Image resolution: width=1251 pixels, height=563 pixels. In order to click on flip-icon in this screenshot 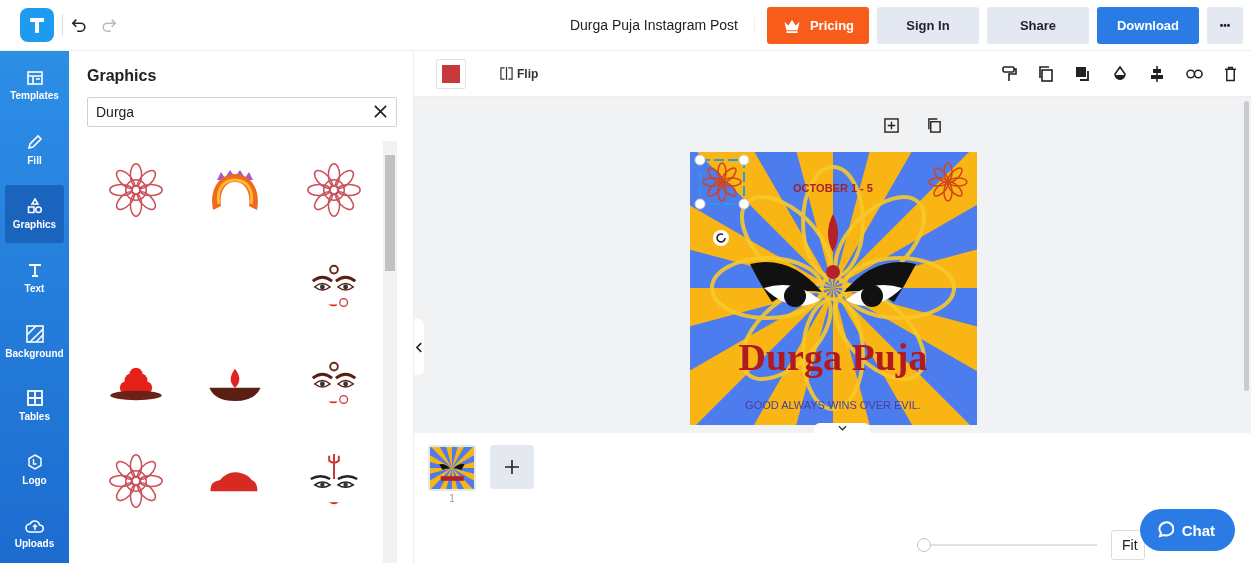, I will do `click(506, 73)`.